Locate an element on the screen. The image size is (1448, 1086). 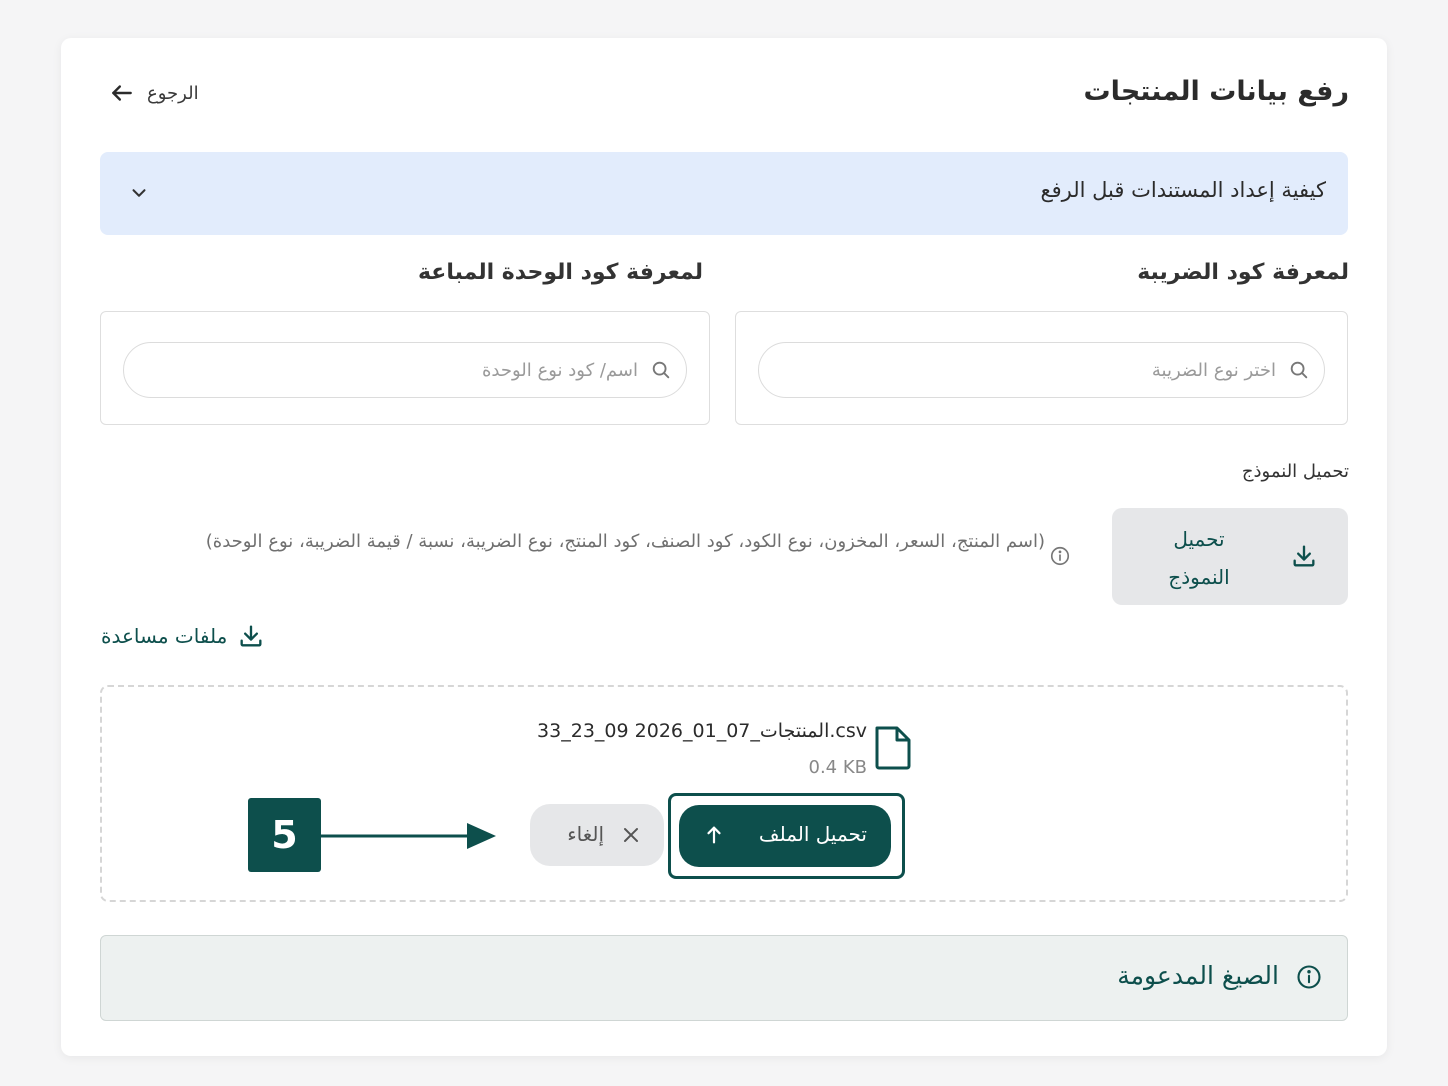
unit-type-search-input is located at coordinates (391, 370).